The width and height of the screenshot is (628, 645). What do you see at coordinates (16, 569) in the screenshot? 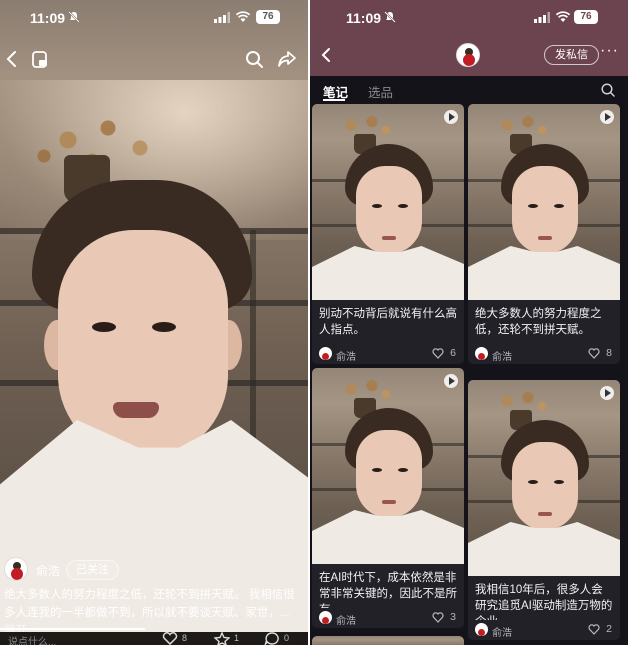
I see `author-avatar` at bounding box center [16, 569].